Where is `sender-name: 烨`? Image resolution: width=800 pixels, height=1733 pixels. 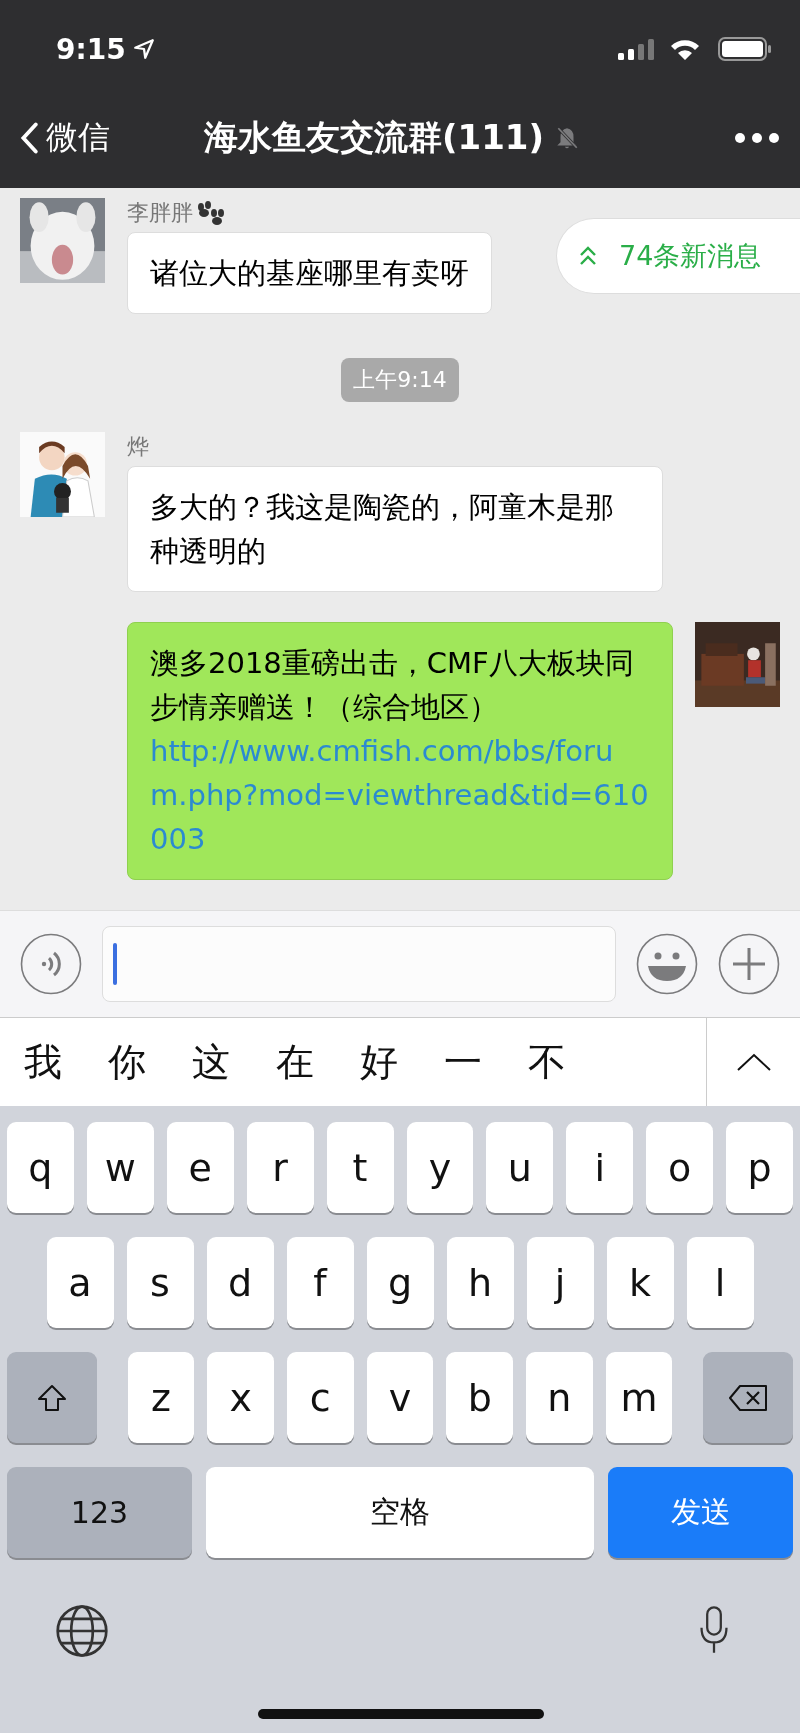
sender-name: 烨 is located at coordinates (138, 447).